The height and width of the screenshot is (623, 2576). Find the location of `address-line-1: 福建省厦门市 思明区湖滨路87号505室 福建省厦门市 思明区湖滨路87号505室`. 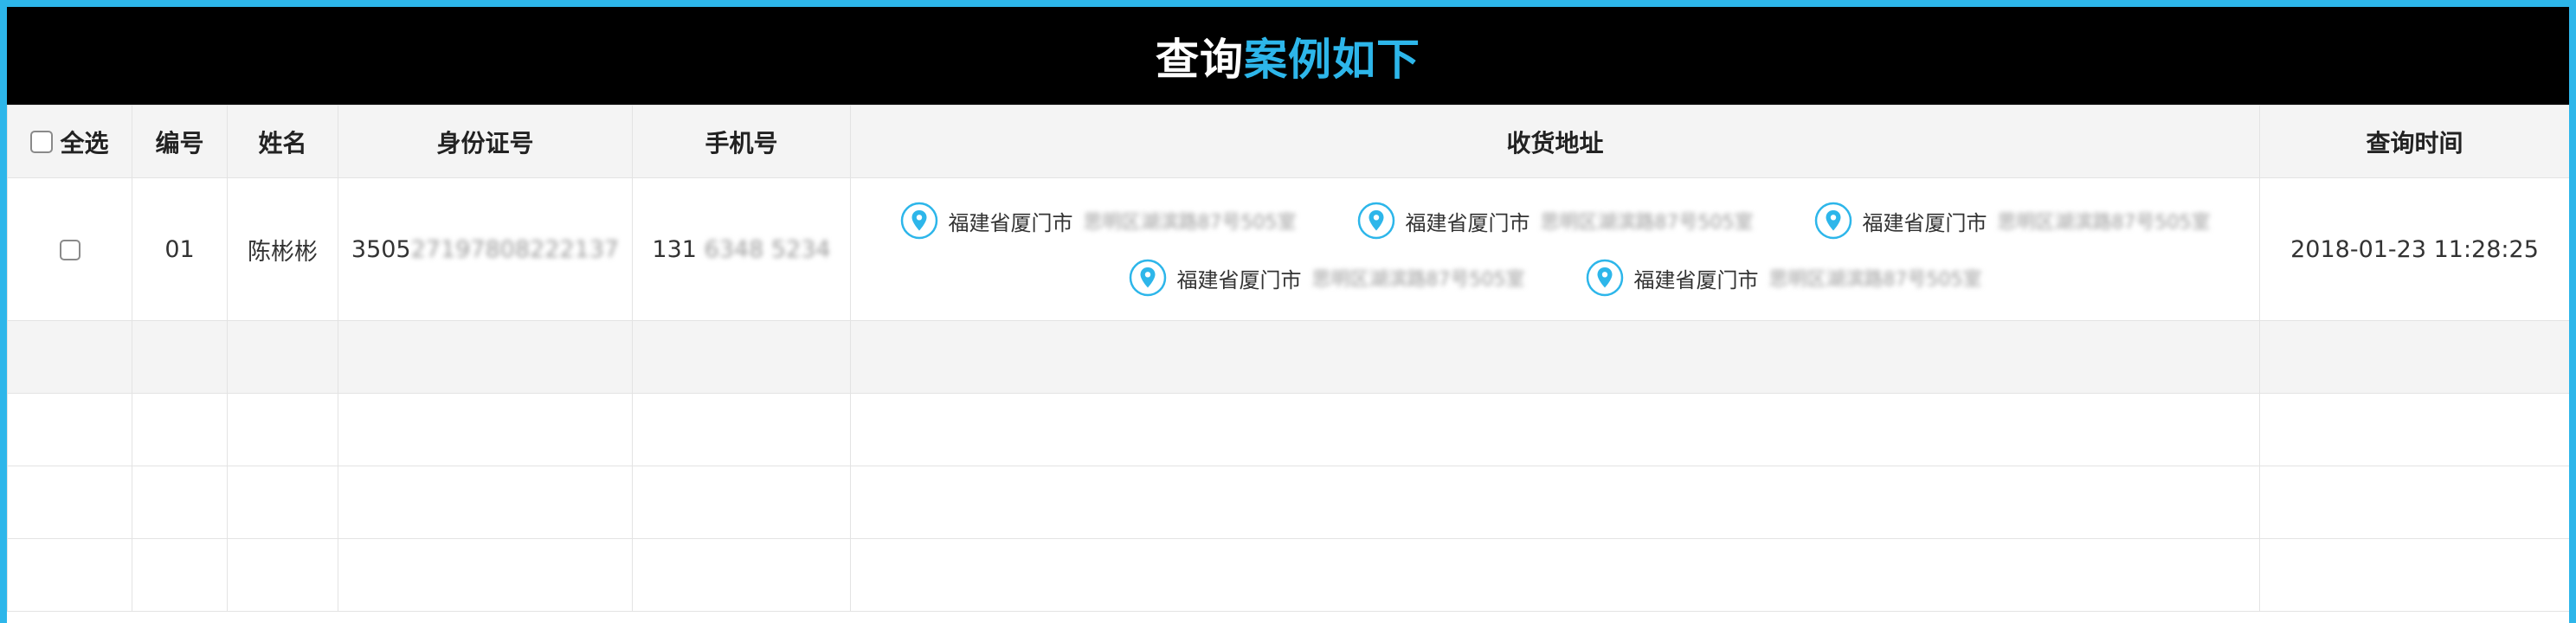

address-line-1: 福建省厦门市 思明区湖滨路87号505室 福建省厦门市 思明区湖滨路87号505室 is located at coordinates (1555, 221).